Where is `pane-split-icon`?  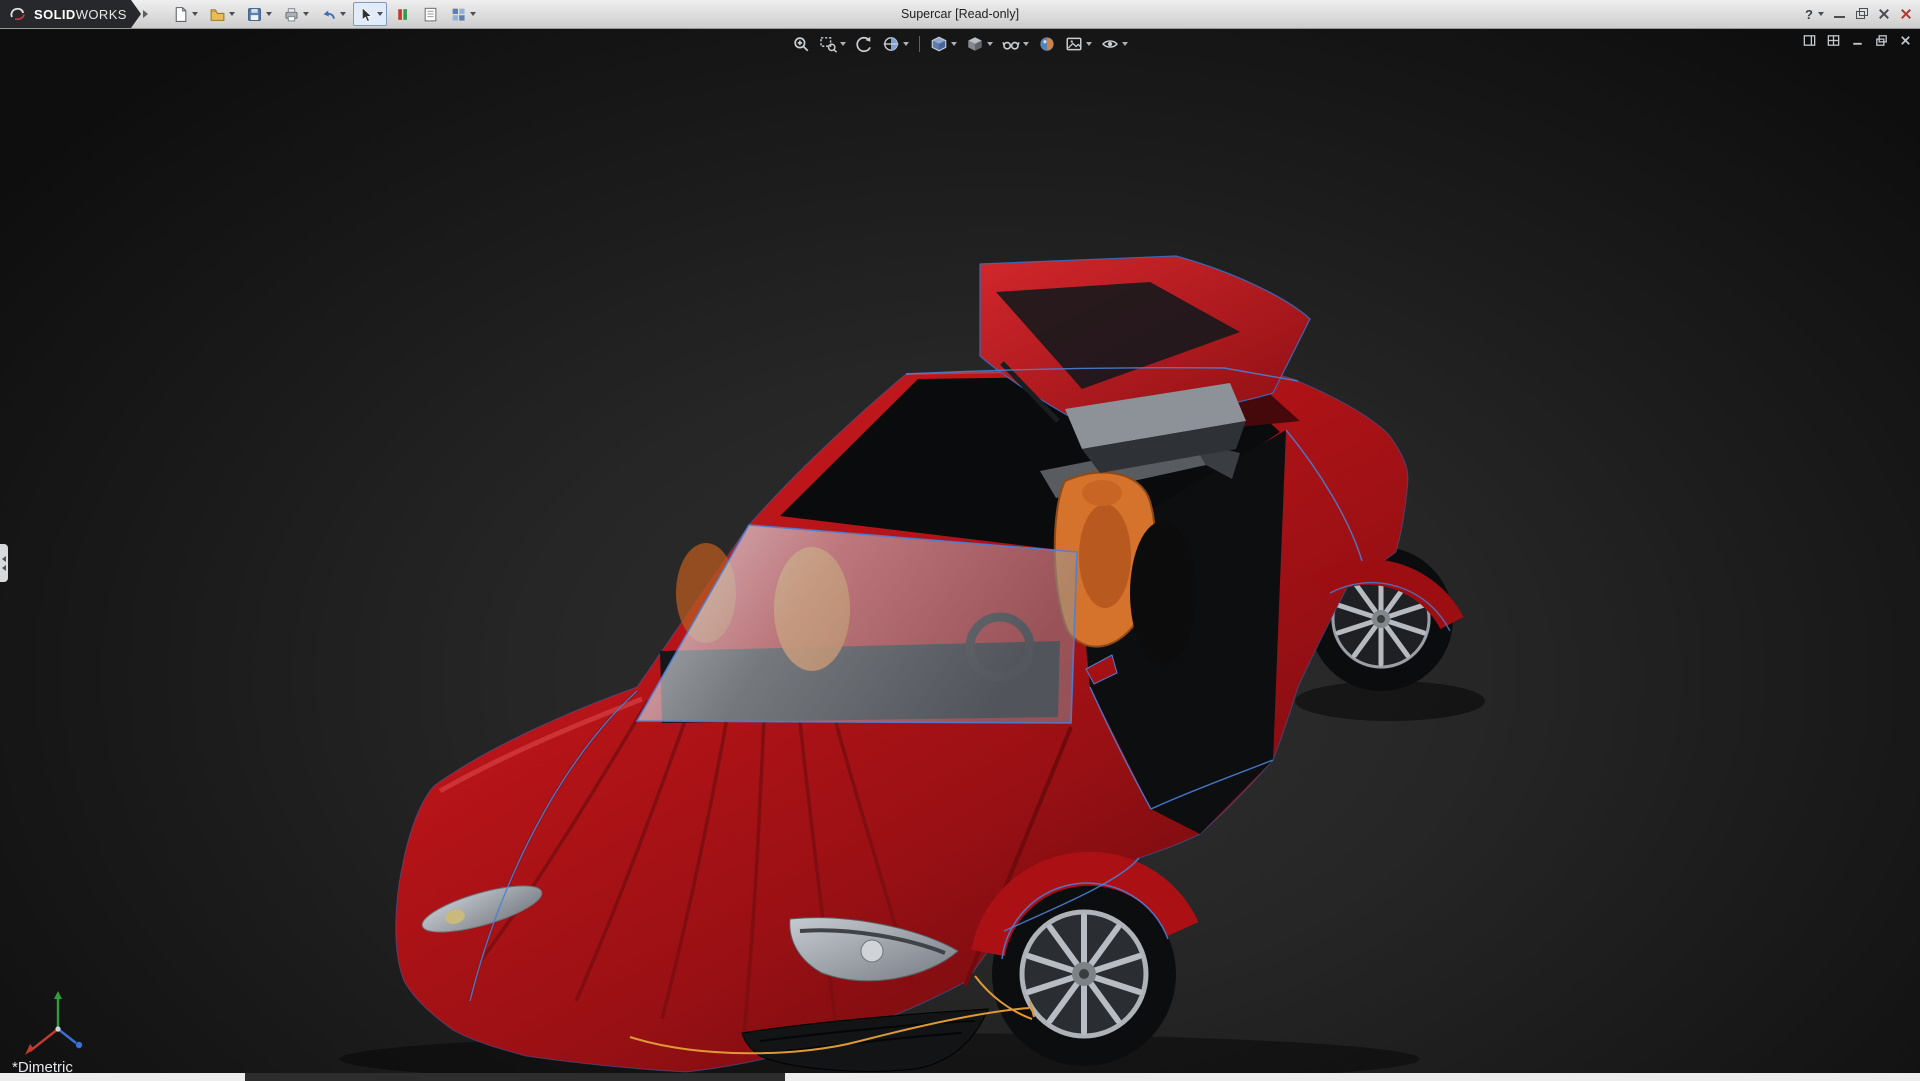
pane-split-icon is located at coordinates (1833, 40).